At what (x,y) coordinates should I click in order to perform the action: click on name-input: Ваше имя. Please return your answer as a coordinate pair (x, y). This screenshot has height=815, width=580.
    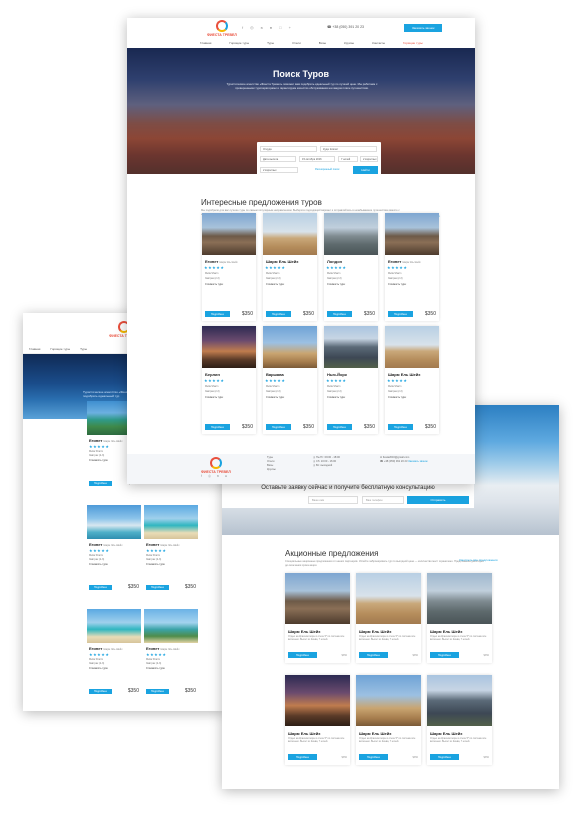
    Looking at the image, I should click on (333, 500).